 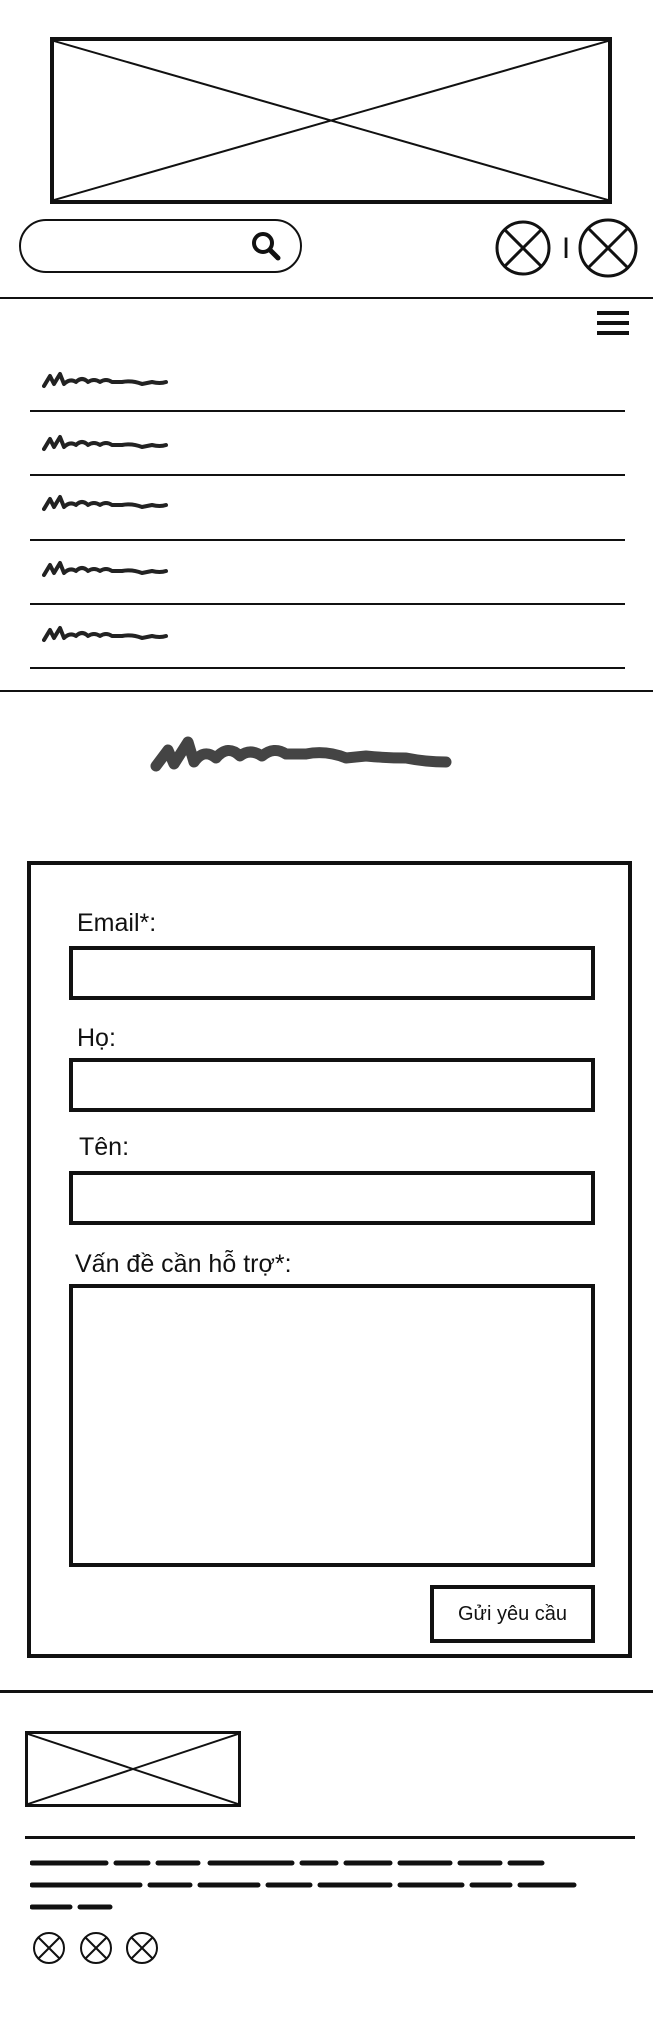 I want to click on header-divider, so click(x=326, y=298).